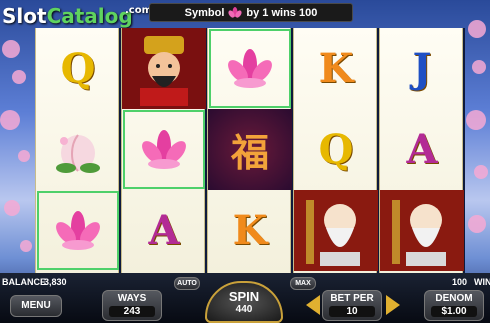 Image resolution: width=490 pixels, height=323 pixels. I want to click on spin-button: SPIN 440, so click(244, 302).